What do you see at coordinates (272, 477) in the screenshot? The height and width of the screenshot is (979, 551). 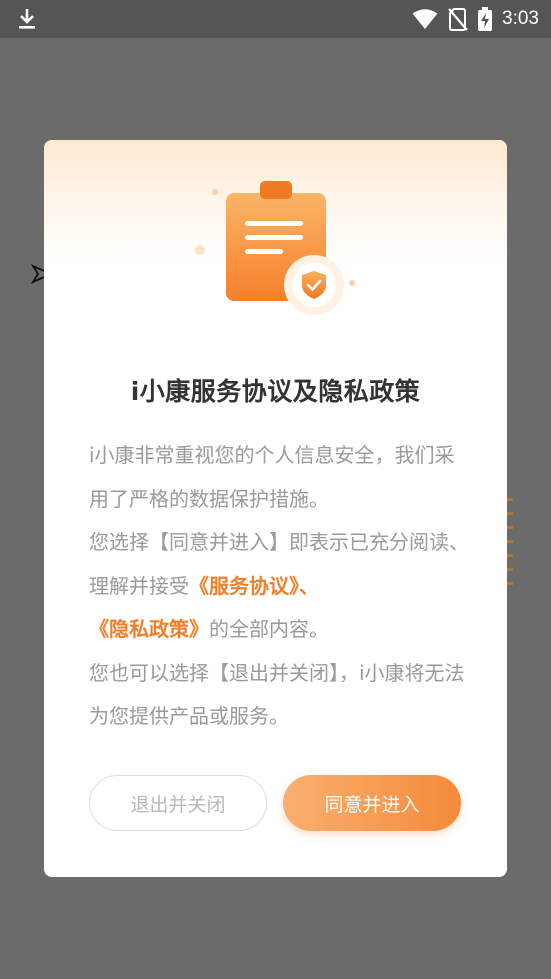 I see `intro-paragraph: i小康非常重视您的个人信息安全，我们采用了严格的数据保护措施。` at bounding box center [272, 477].